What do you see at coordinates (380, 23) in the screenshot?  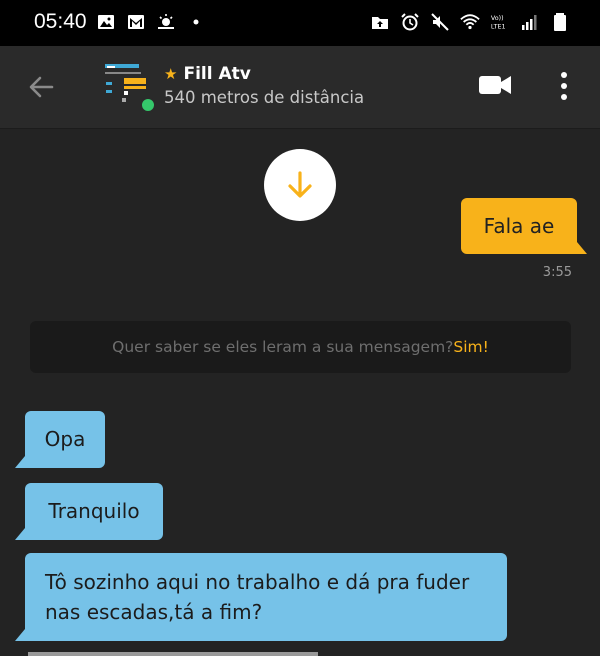 I see `upload-icon` at bounding box center [380, 23].